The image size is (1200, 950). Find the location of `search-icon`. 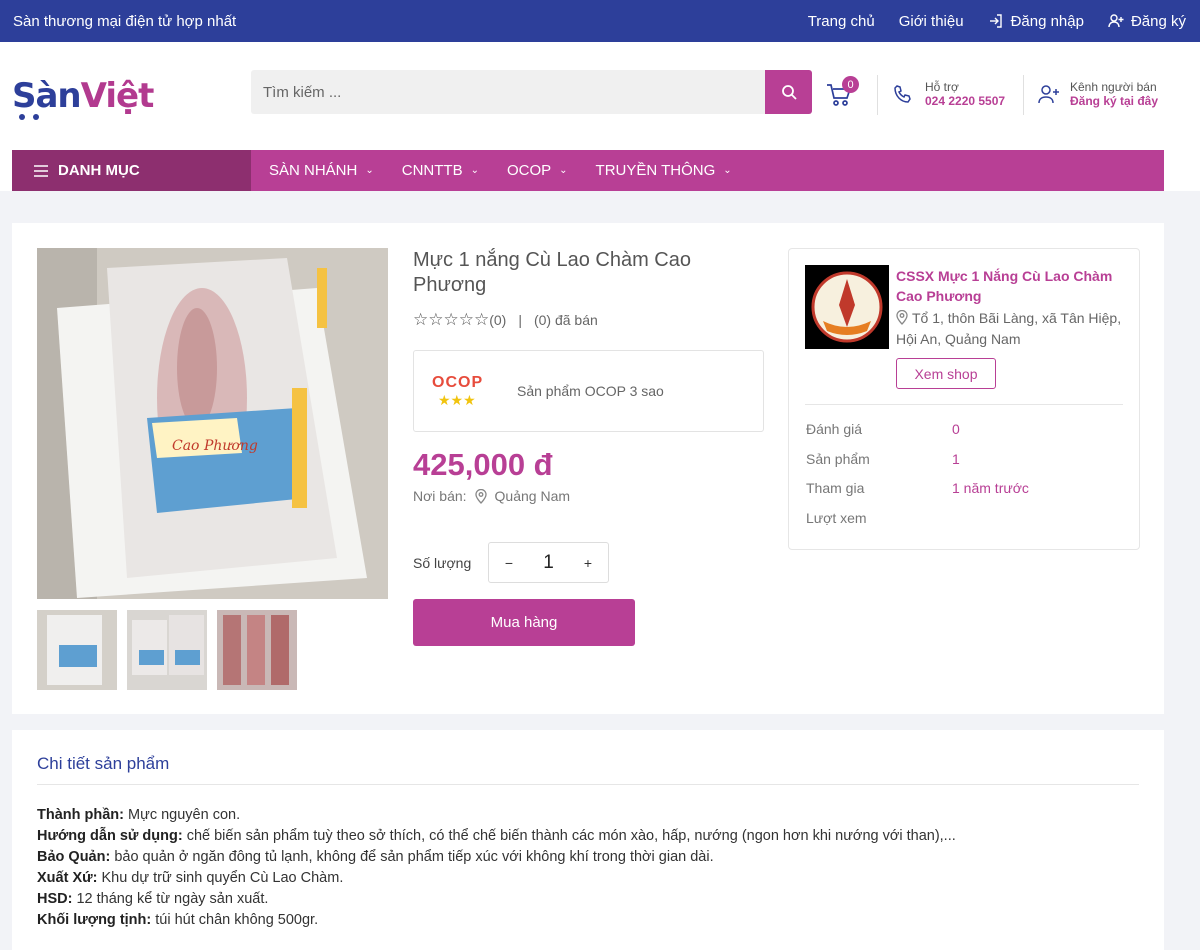

search-icon is located at coordinates (789, 92).